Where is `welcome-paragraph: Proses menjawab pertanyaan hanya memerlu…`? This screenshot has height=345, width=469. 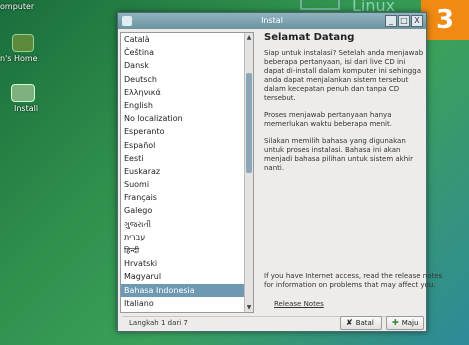 welcome-paragraph: Proses menjawab pertanyaan hanya memerlu… is located at coordinates (328, 119).